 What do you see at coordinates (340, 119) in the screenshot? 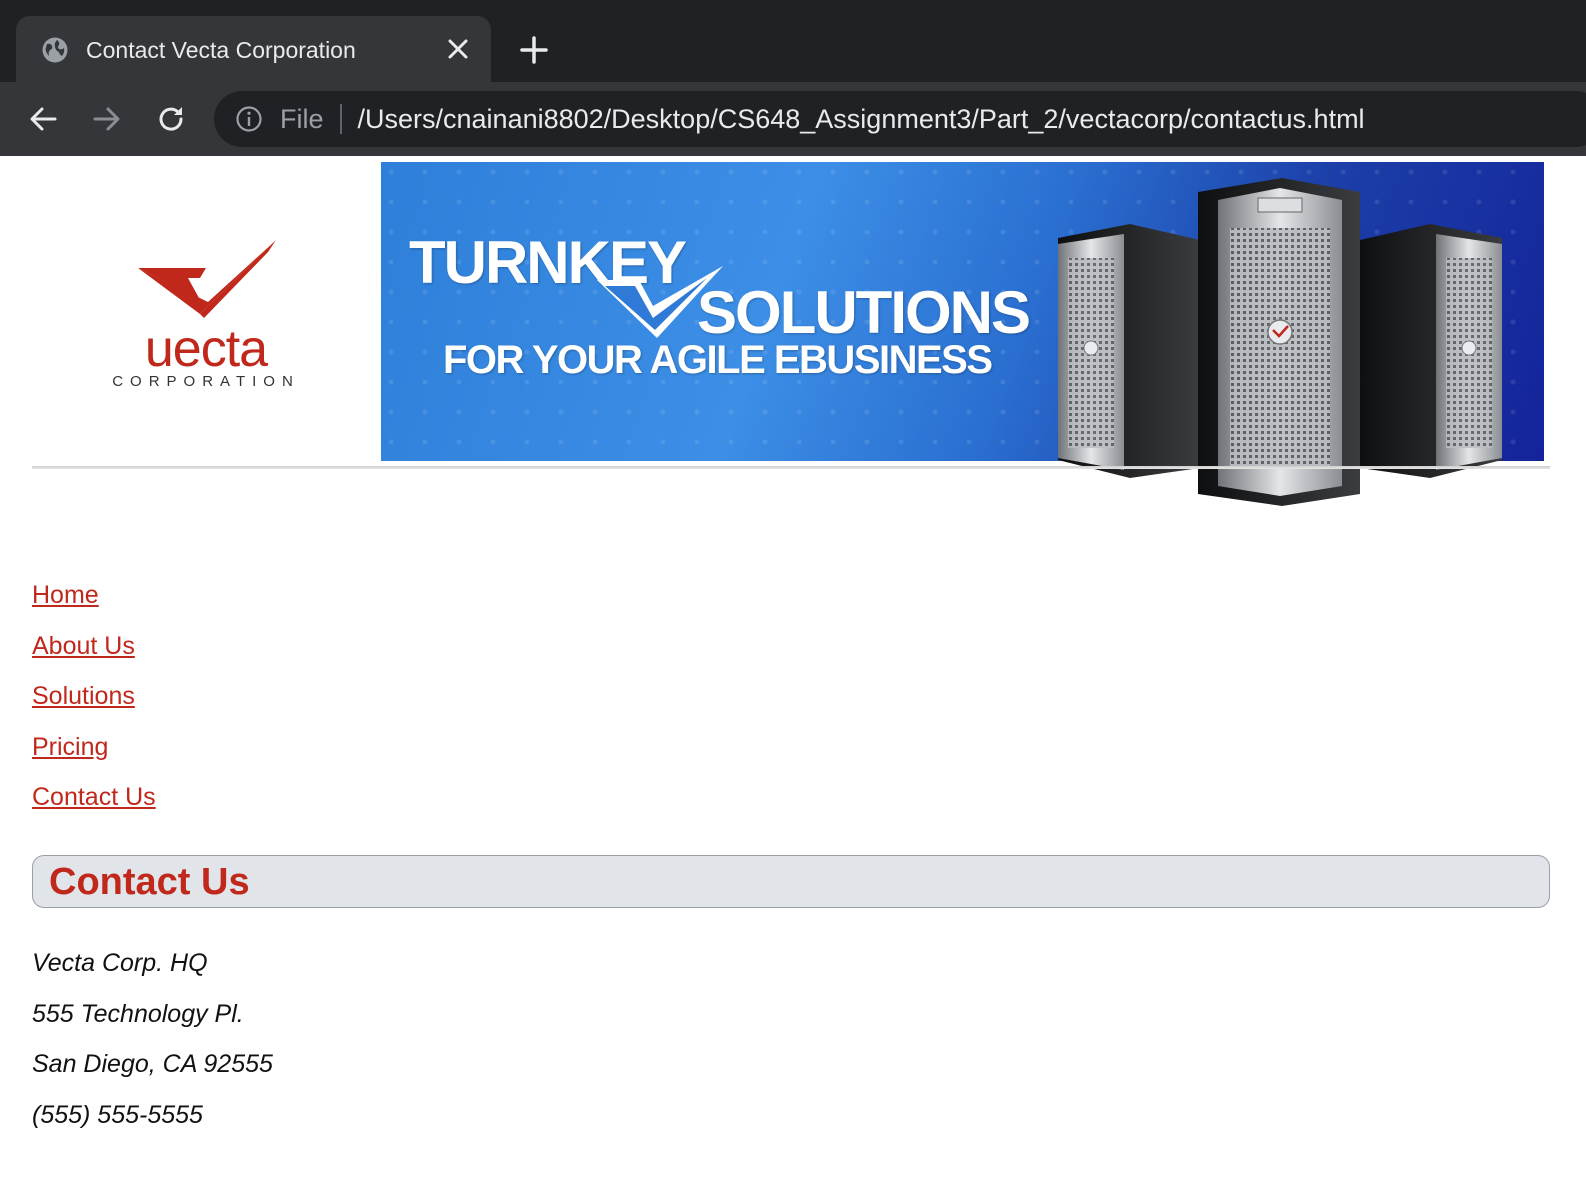
I see `url-divider` at bounding box center [340, 119].